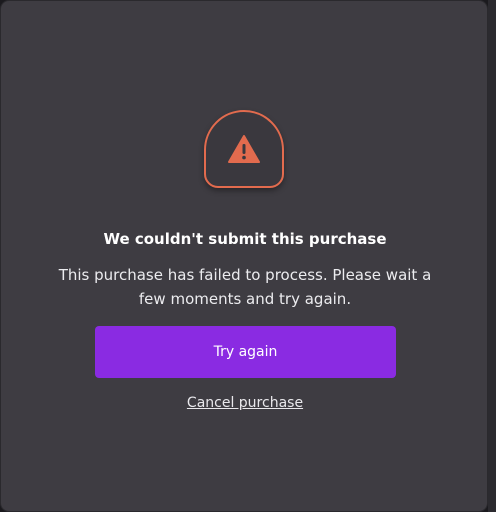 The width and height of the screenshot is (496, 512). What do you see at coordinates (245, 403) in the screenshot?
I see `cancel-purchase-link: Cancel purchase` at bounding box center [245, 403].